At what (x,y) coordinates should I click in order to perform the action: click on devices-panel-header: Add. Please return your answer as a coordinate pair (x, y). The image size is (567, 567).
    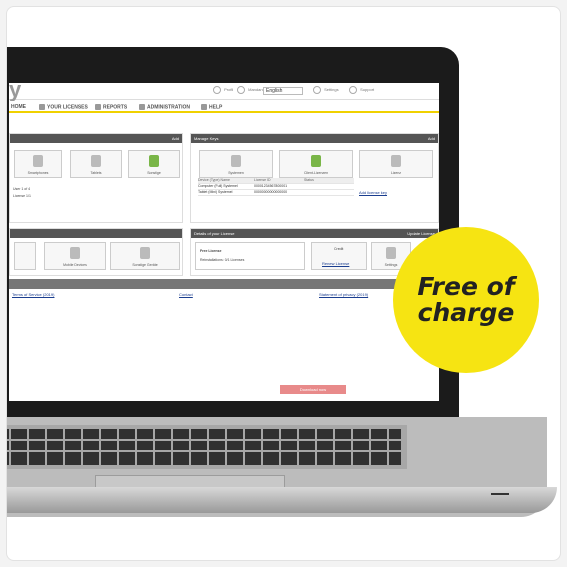
    Looking at the image, I should click on (96, 138).